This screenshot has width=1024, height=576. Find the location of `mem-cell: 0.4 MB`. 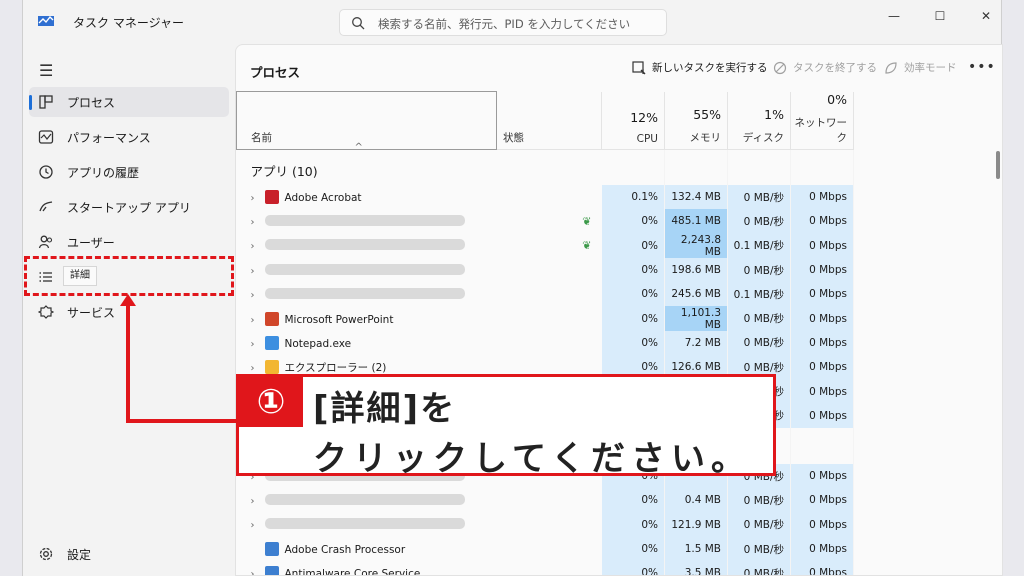

mem-cell: 0.4 MB is located at coordinates (696, 500).